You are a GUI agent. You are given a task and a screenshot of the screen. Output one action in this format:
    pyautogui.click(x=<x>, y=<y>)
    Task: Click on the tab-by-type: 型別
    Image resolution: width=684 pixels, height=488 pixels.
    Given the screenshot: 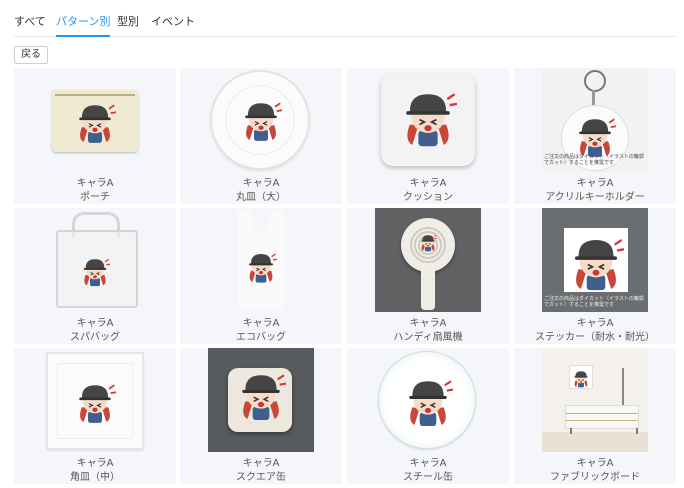 What is the action you would take?
    pyautogui.click(x=128, y=23)
    